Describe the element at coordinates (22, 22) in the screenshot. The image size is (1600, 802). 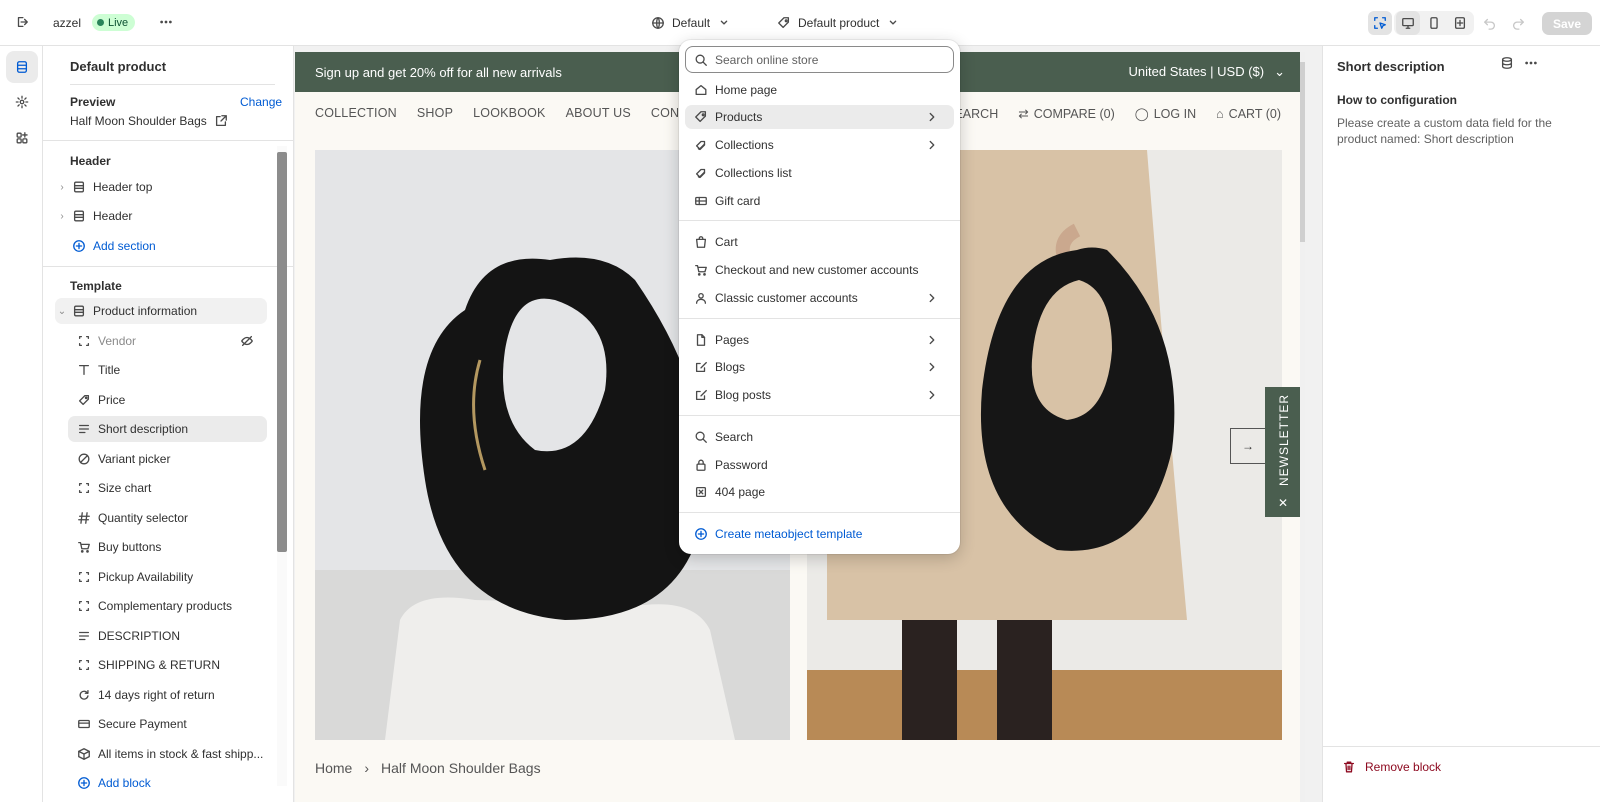
I see `exit-icon` at that location.